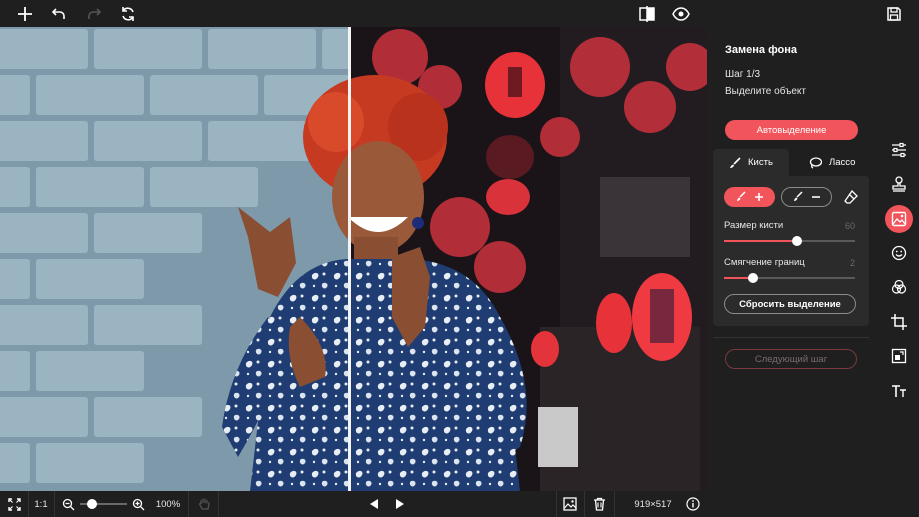 The width and height of the screenshot is (919, 517). Describe the element at coordinates (790, 304) in the screenshot. I see `reset-selection-button: Сбросить выделение` at that location.